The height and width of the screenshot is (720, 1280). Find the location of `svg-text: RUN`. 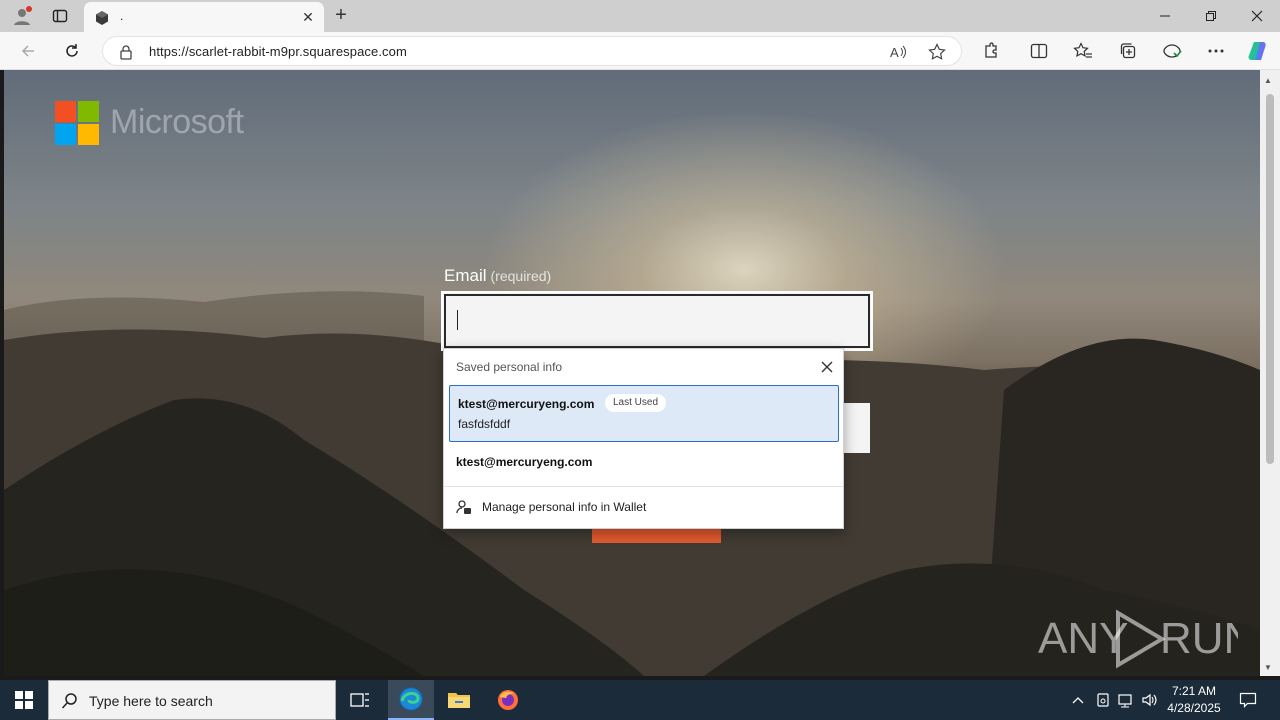

svg-text: RUN is located at coordinates (1199, 638).